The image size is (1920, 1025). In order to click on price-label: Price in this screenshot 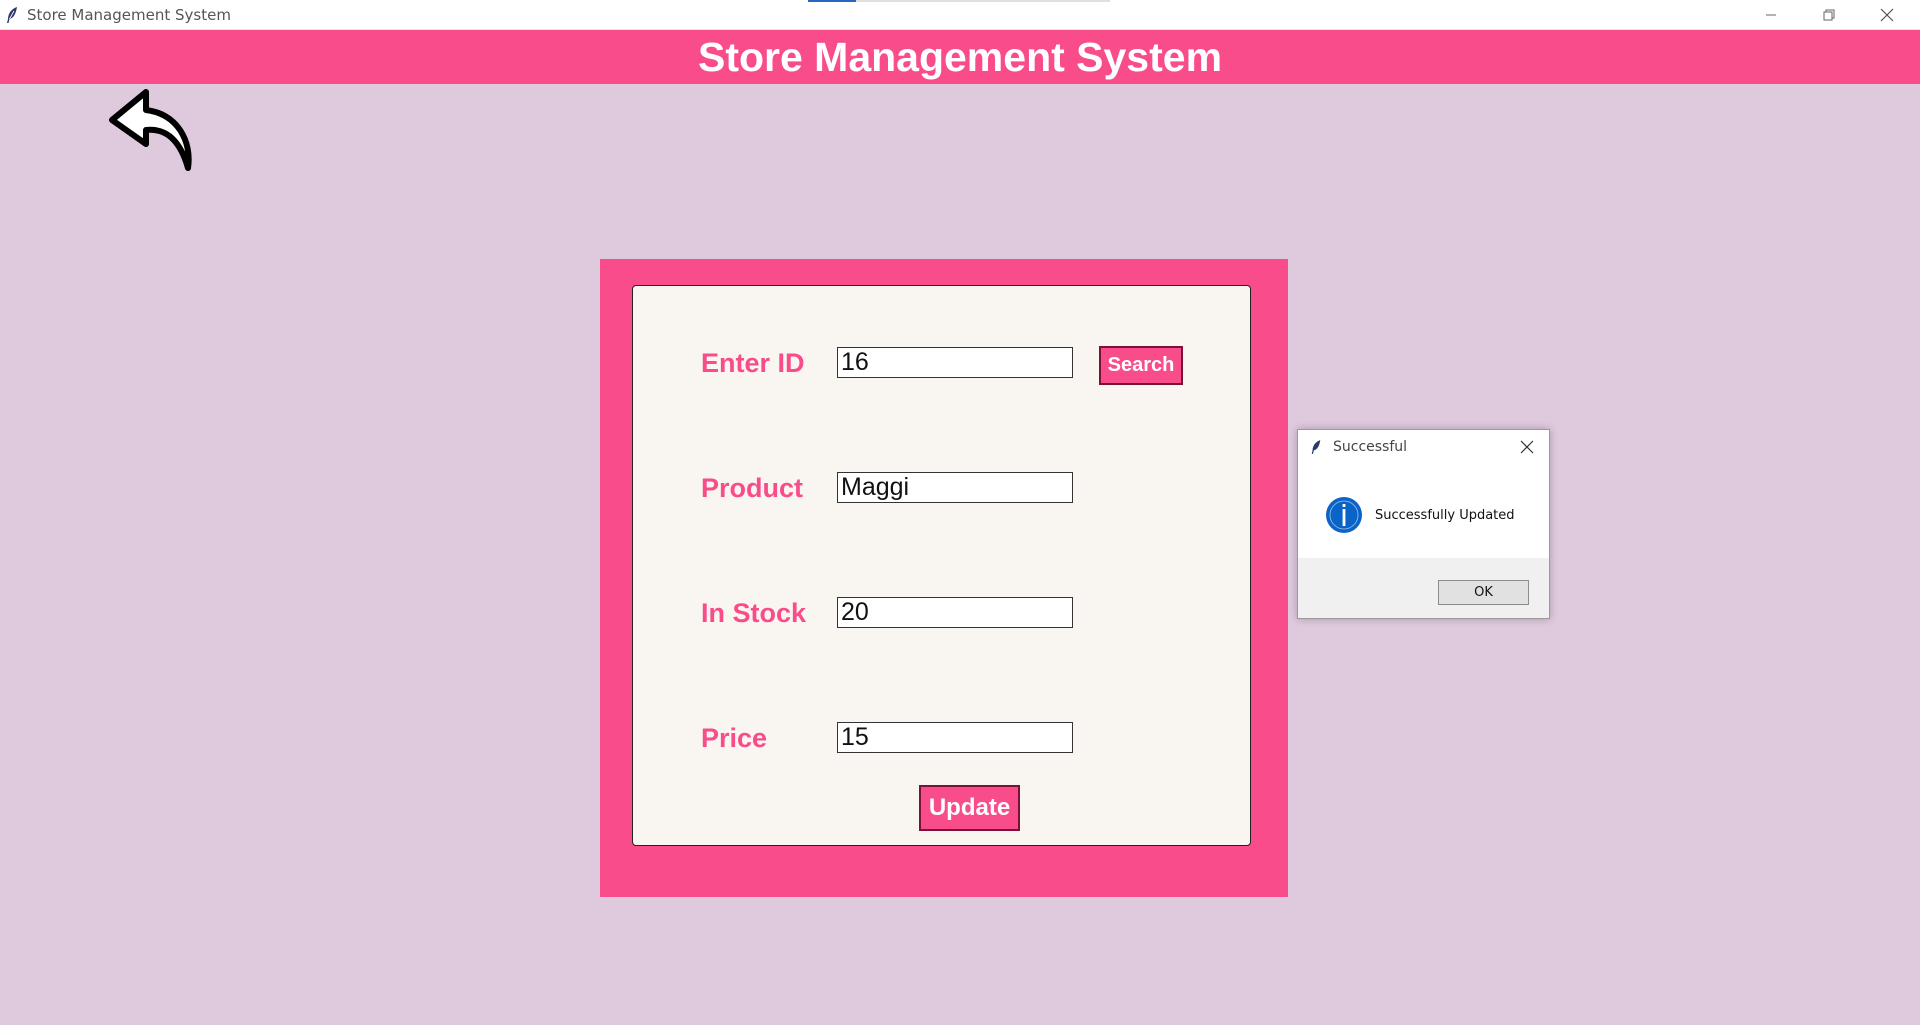, I will do `click(734, 738)`.